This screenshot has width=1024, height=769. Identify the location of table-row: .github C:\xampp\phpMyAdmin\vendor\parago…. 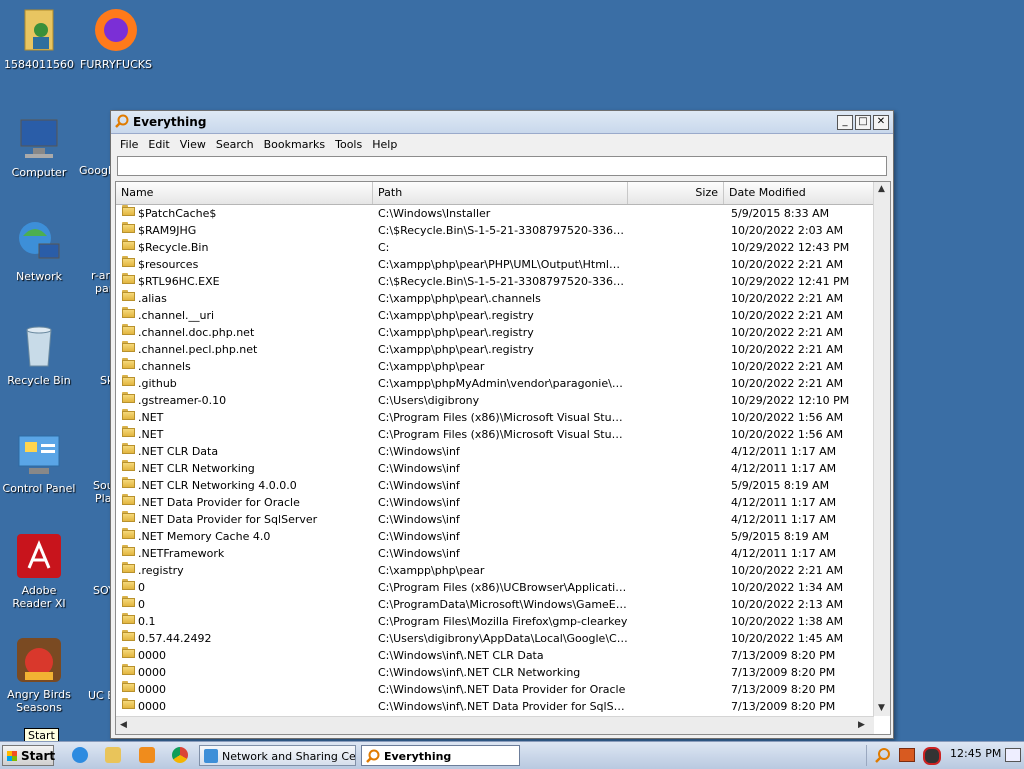
(495, 383).